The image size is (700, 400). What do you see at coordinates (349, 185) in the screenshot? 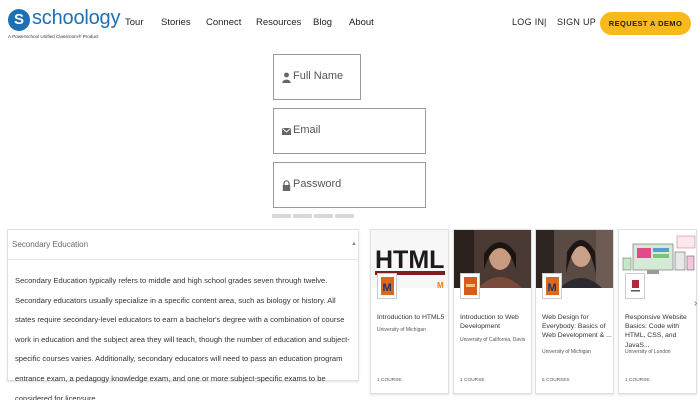
I see `password-field: Password` at bounding box center [349, 185].